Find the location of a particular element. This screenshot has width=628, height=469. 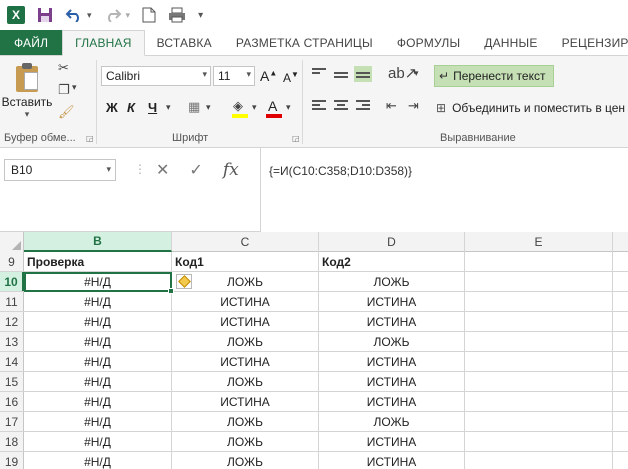

italic-button: К is located at coordinates (131, 107).